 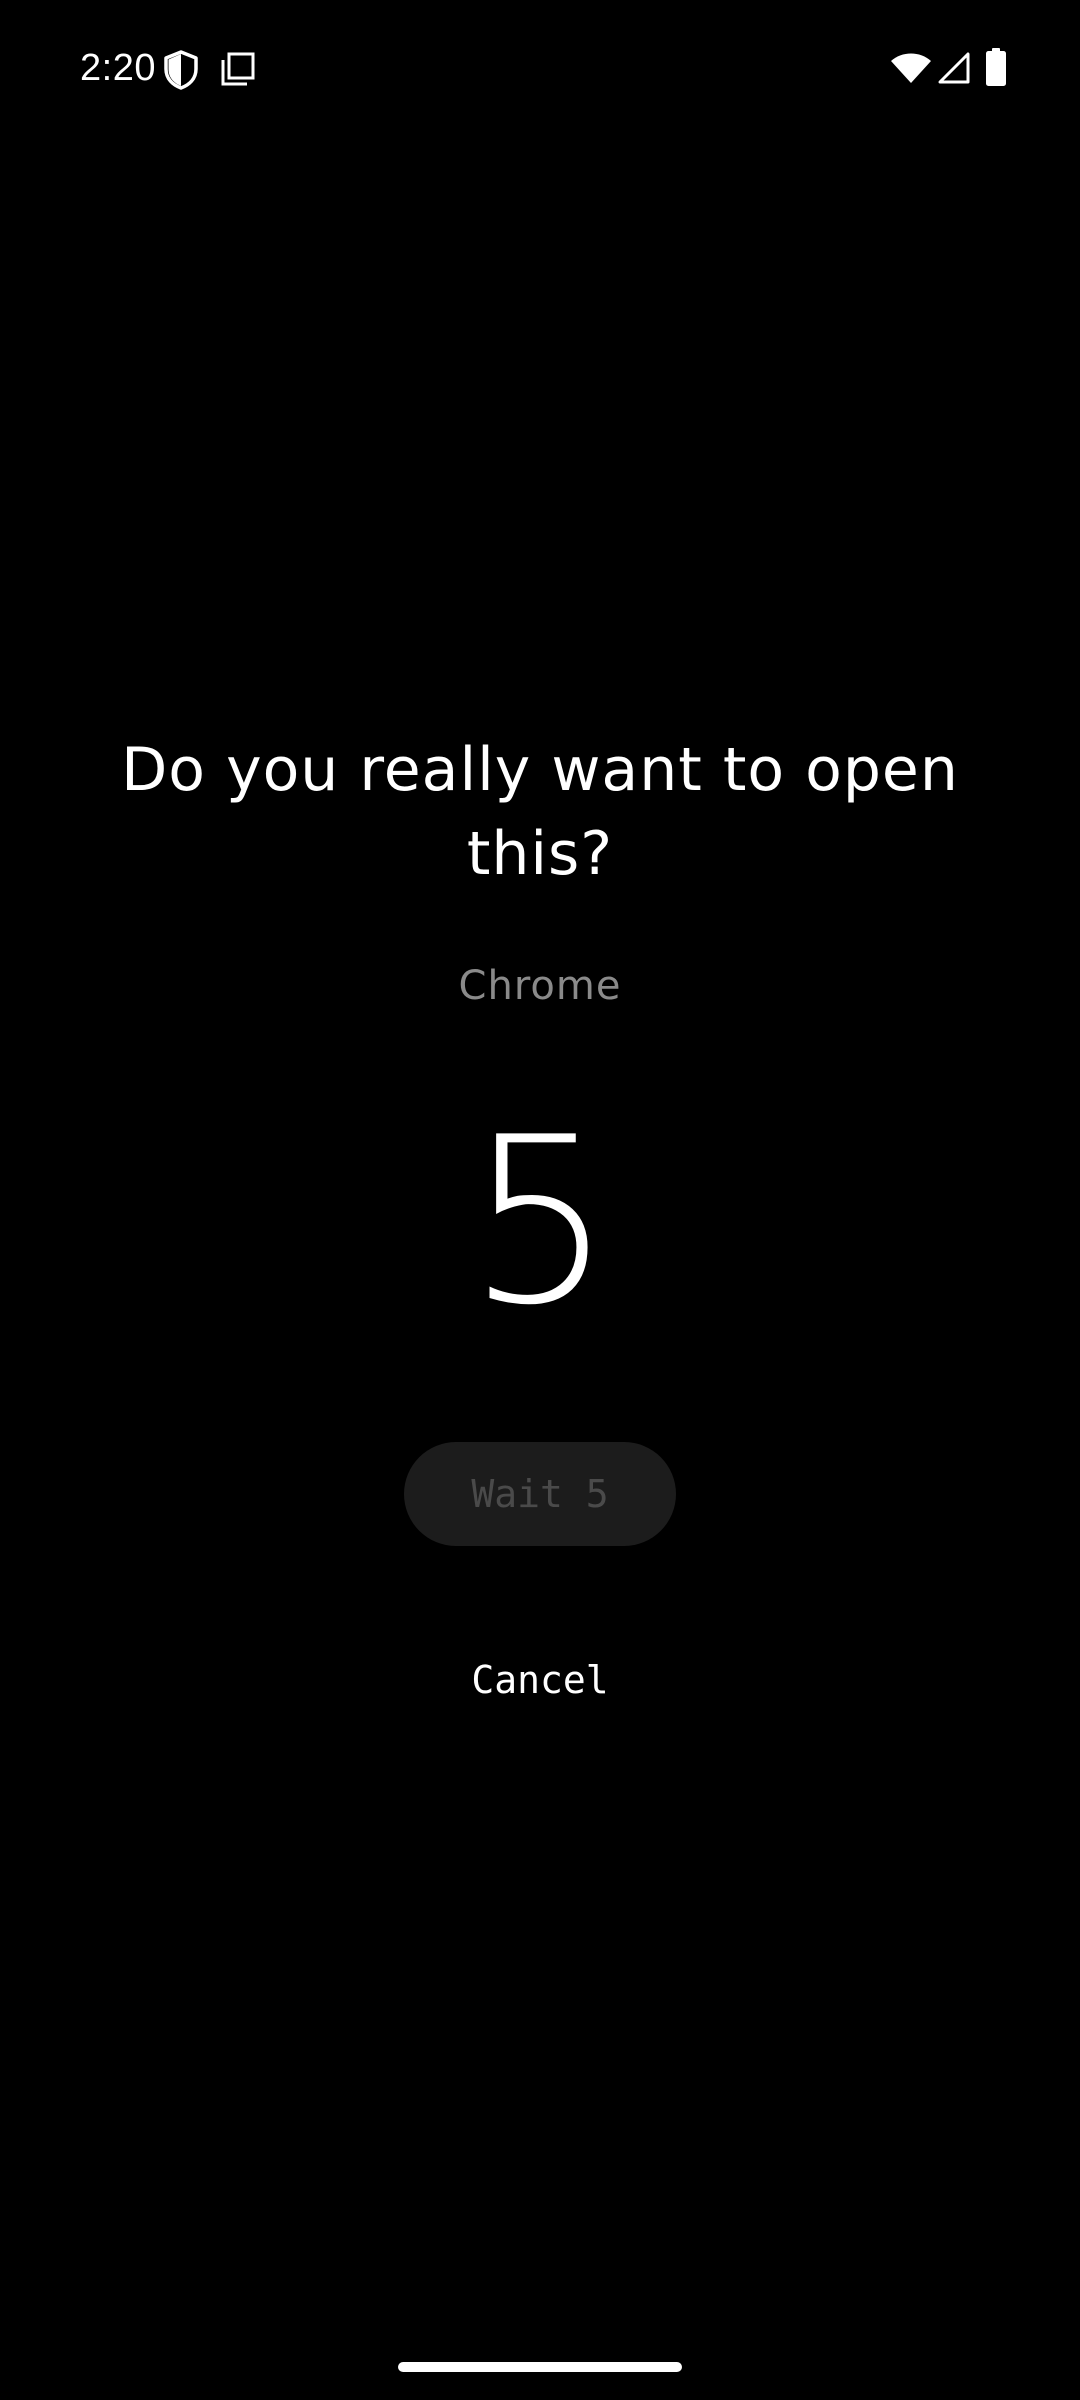 What do you see at coordinates (540, 986) in the screenshot?
I see `app-name: Chrome` at bounding box center [540, 986].